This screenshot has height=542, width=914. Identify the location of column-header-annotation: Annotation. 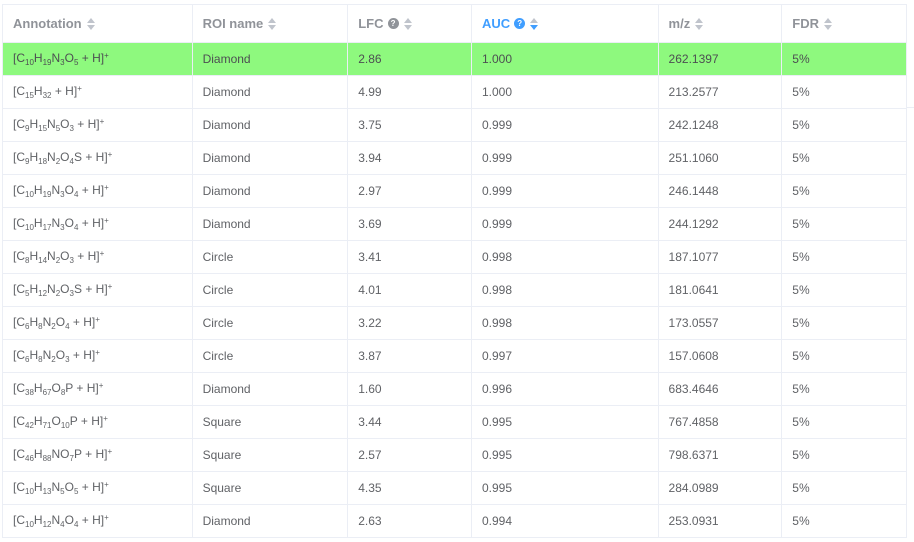
(98, 23).